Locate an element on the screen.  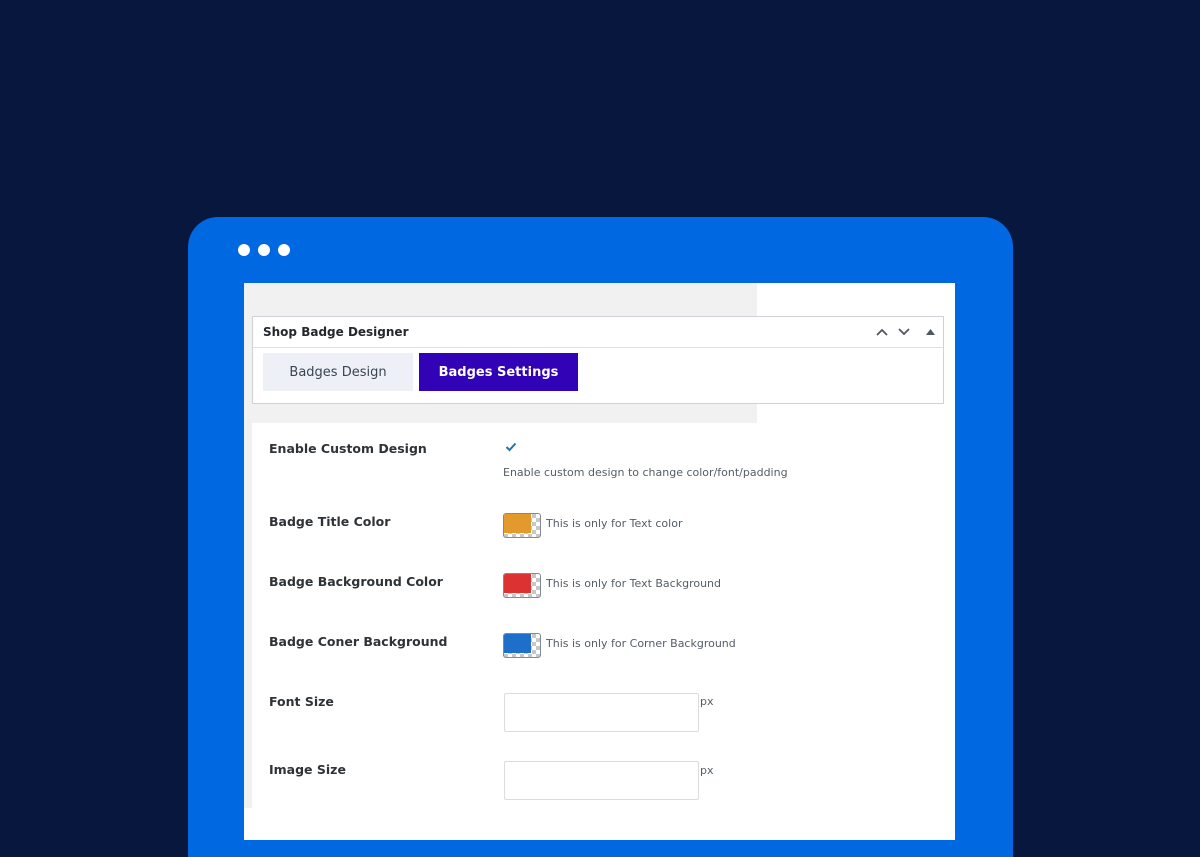
move-down-button is located at coordinates (904, 332).